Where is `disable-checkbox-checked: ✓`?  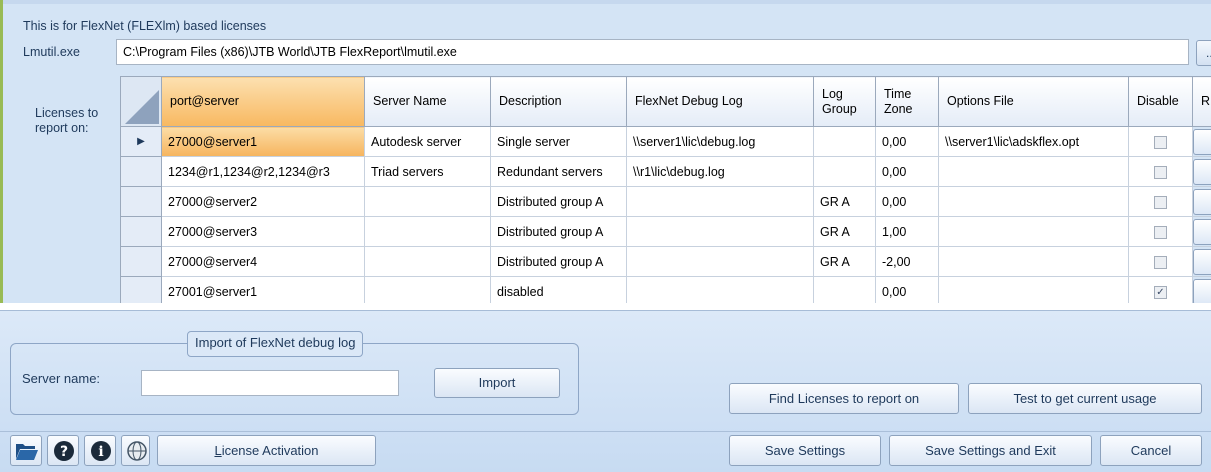 disable-checkbox-checked: ✓ is located at coordinates (1160, 292).